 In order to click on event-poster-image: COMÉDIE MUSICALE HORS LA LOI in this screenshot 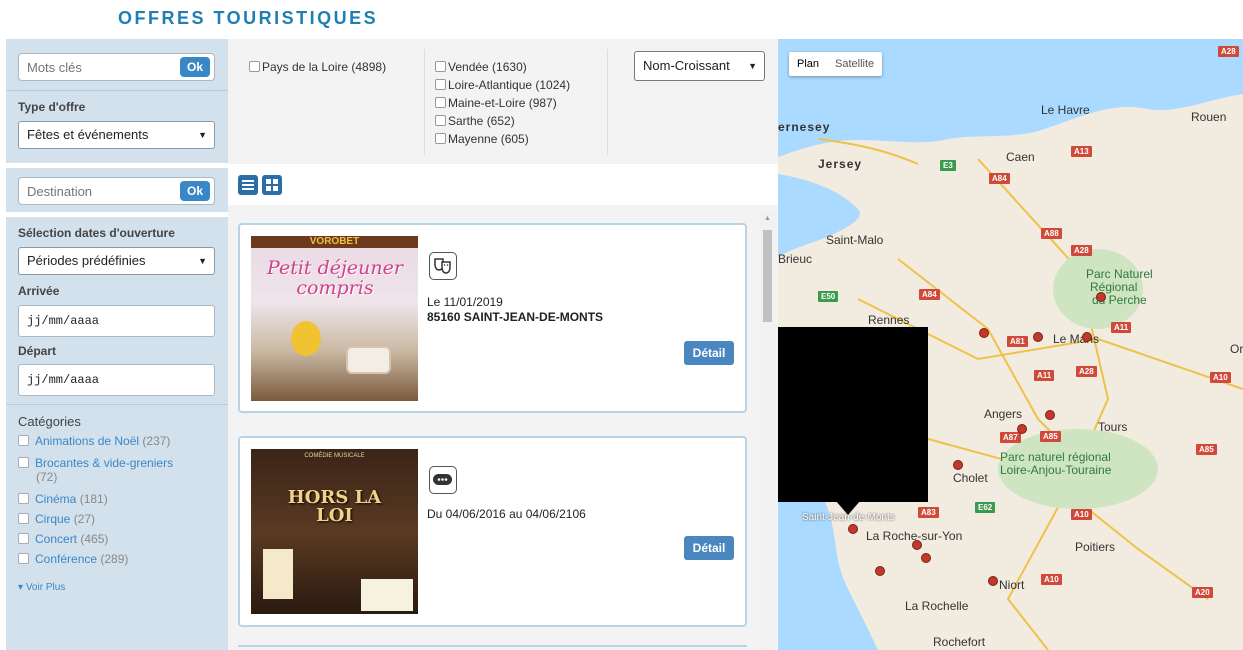, I will do `click(334, 531)`.